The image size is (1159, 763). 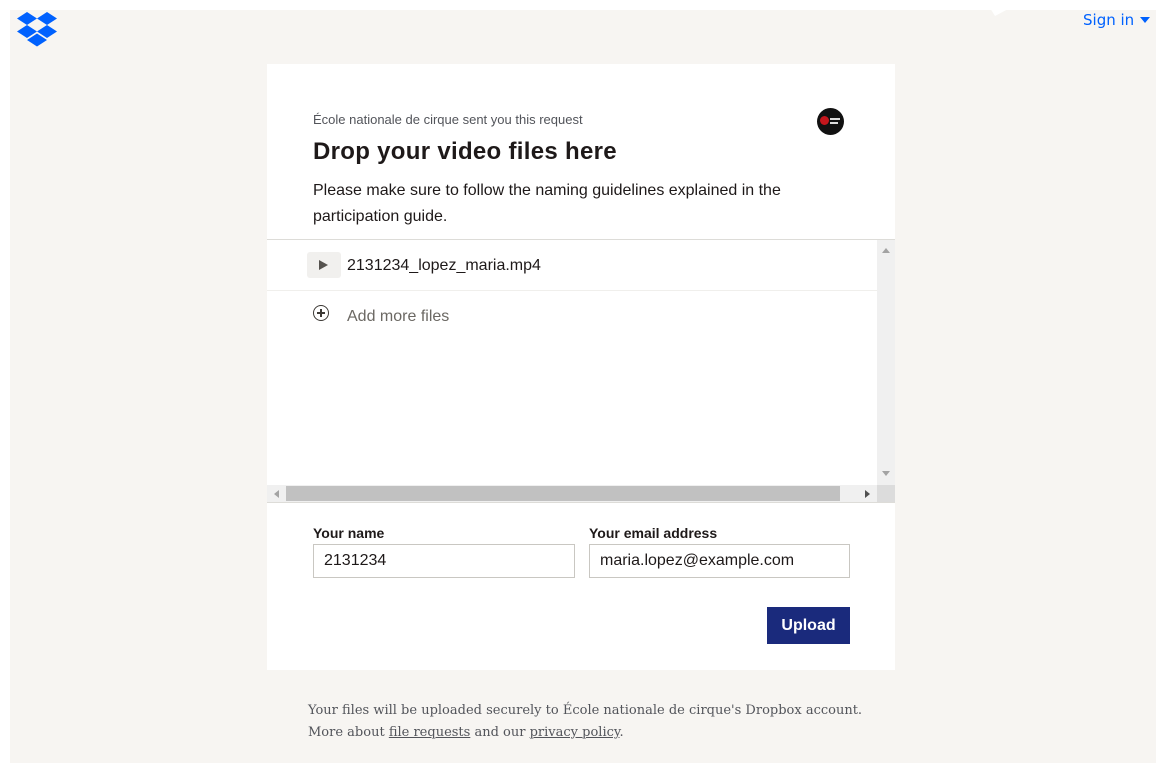 What do you see at coordinates (1109, 20) in the screenshot?
I see `sign-in-label: Sign in` at bounding box center [1109, 20].